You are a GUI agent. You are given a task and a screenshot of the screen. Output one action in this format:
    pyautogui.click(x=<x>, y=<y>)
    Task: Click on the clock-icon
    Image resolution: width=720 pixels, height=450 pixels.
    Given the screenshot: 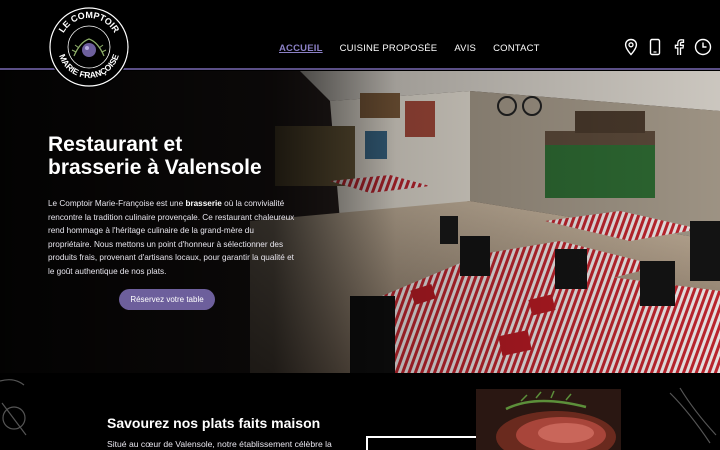 What is the action you would take?
    pyautogui.click(x=703, y=47)
    